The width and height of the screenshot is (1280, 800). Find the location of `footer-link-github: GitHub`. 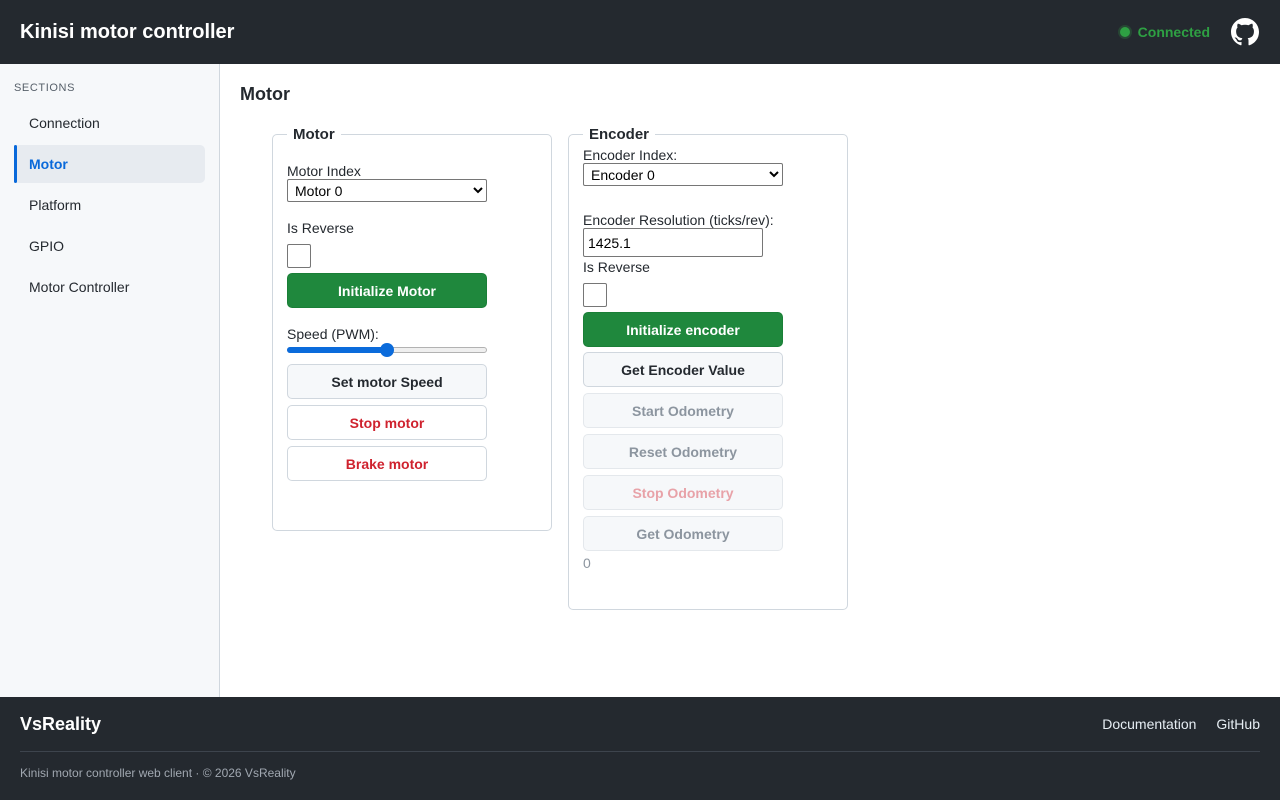

footer-link-github: GitHub is located at coordinates (1238, 724).